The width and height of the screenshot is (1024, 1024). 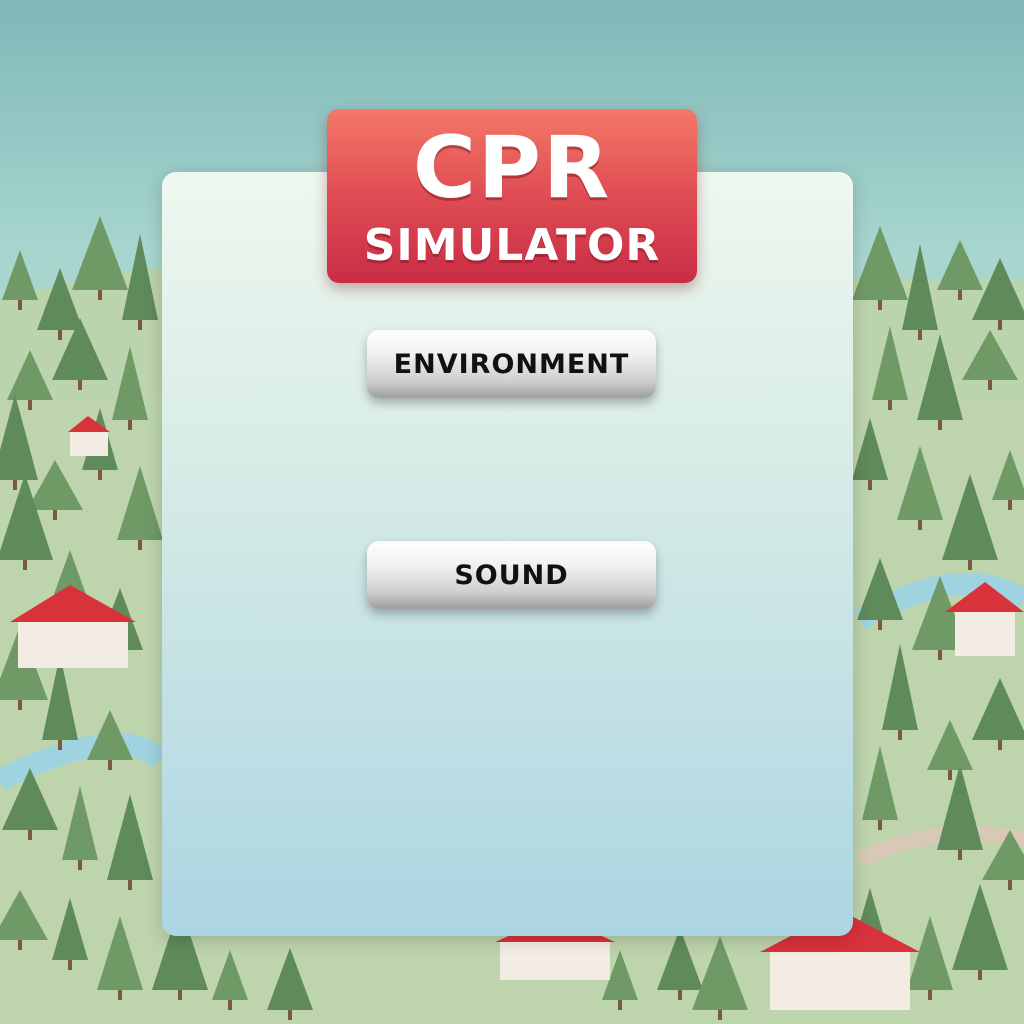 I want to click on sound-button: SOUND, so click(x=511, y=575).